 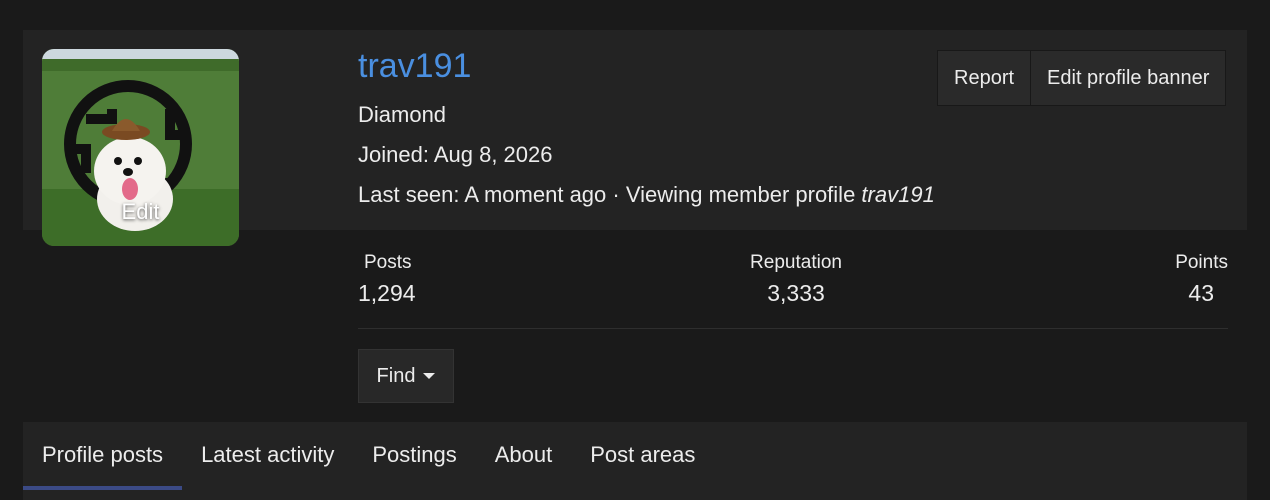 I want to click on profile-actions: Report Edit profile banner, so click(x=1082, y=78).